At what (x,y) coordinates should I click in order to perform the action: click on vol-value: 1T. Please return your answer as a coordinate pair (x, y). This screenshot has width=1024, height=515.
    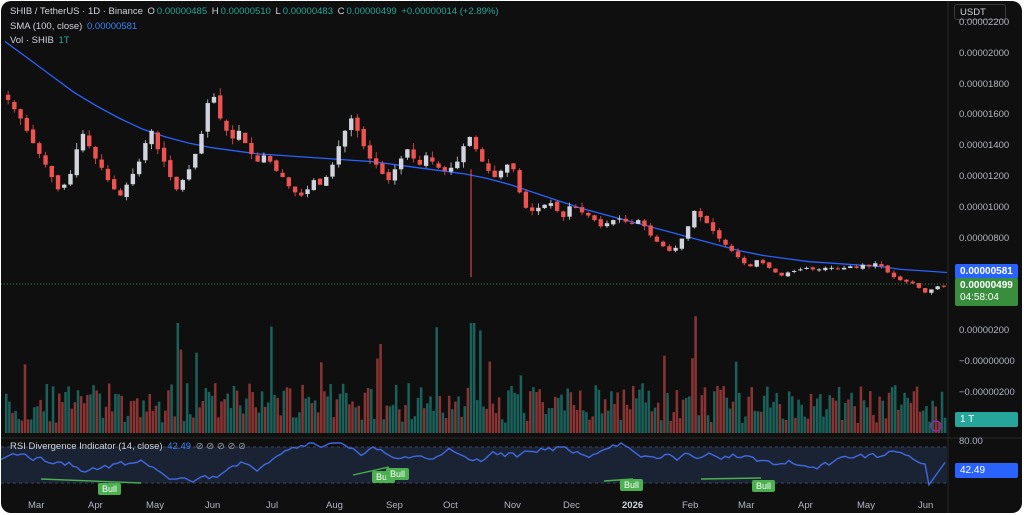
    Looking at the image, I should click on (64, 40).